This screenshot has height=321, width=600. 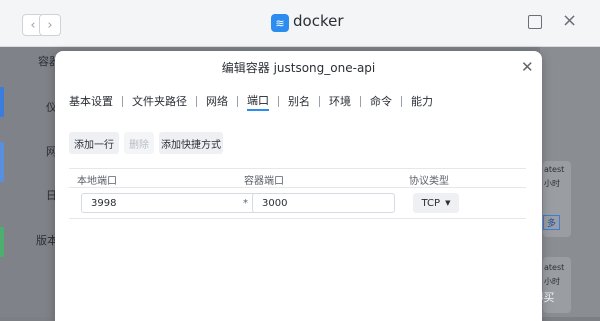 I want to click on app-title: docker, so click(x=318, y=21).